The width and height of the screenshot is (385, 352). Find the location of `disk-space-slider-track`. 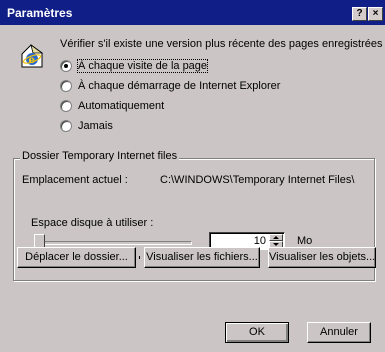

disk-space-slider-track is located at coordinates (114, 243).